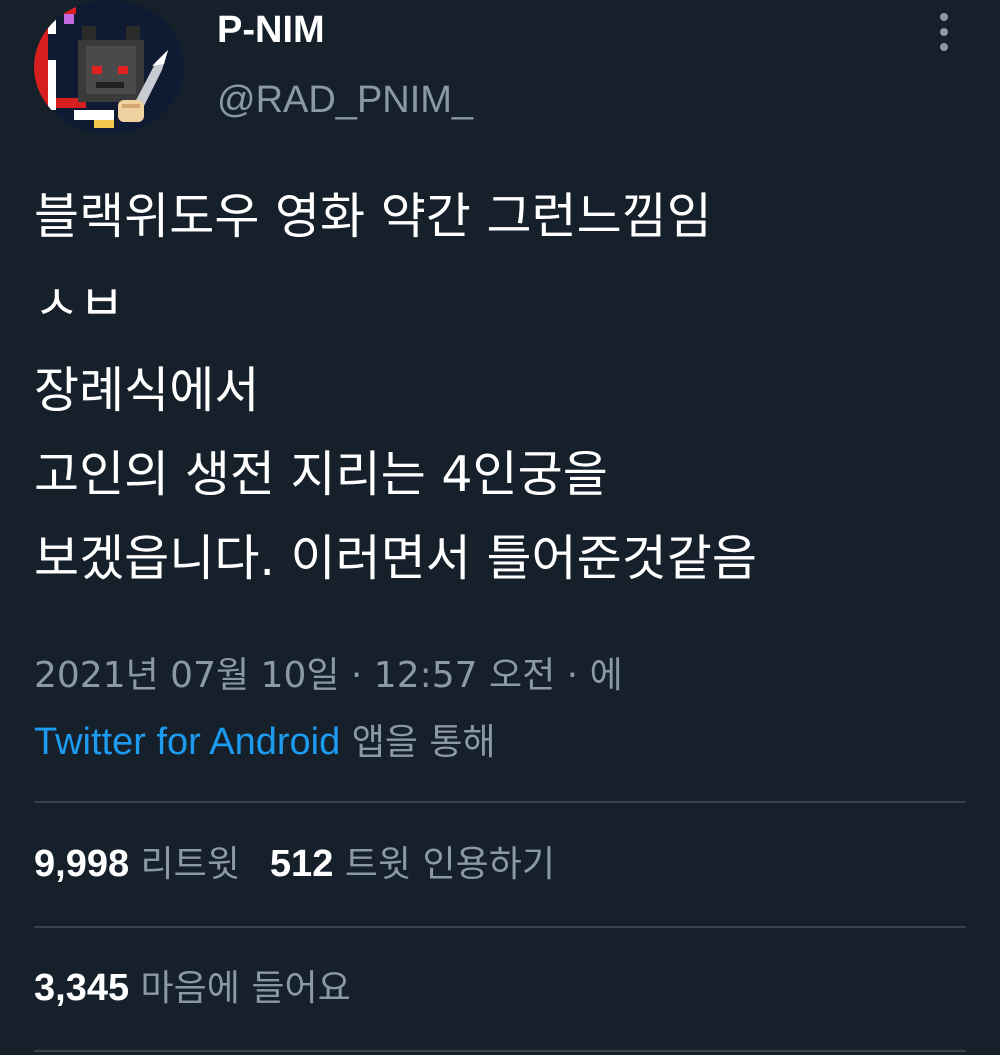  What do you see at coordinates (395, 558) in the screenshot?
I see `tweet-line: 보겠읍니다. 이러면서 틀어준것같음` at bounding box center [395, 558].